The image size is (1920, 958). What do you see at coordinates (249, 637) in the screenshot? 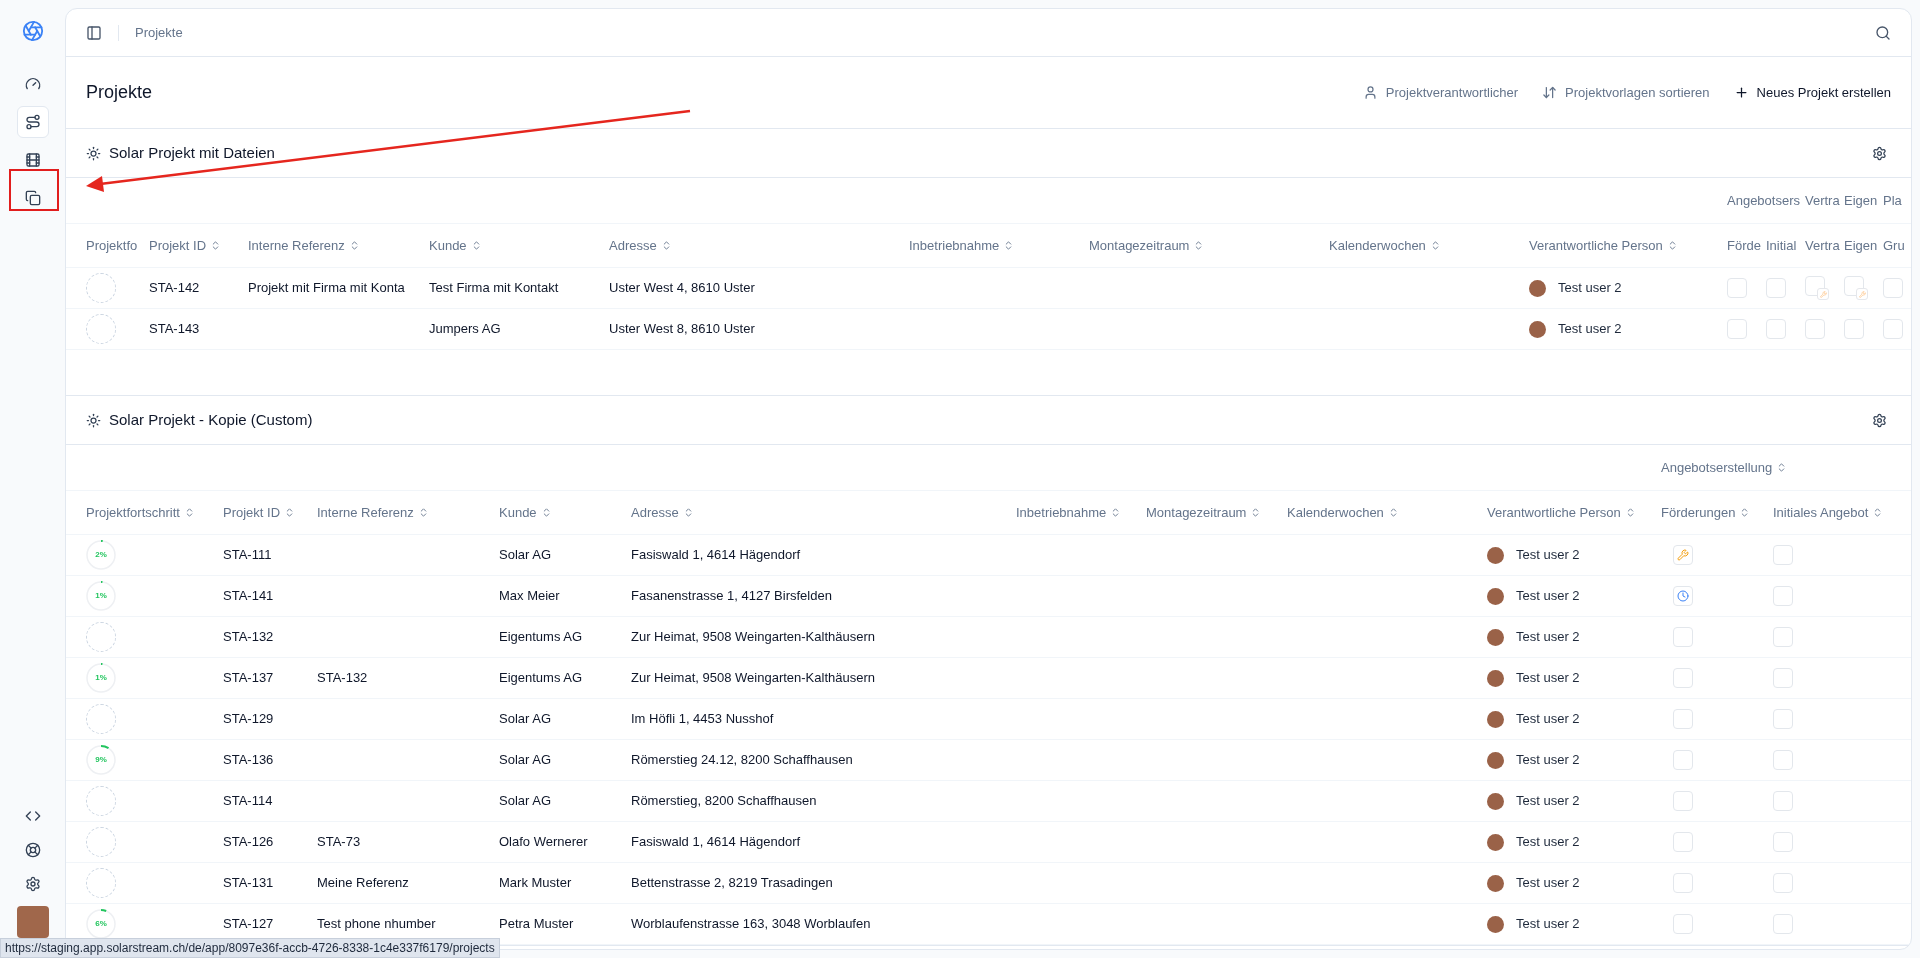
I see `project-id: STA-132` at bounding box center [249, 637].